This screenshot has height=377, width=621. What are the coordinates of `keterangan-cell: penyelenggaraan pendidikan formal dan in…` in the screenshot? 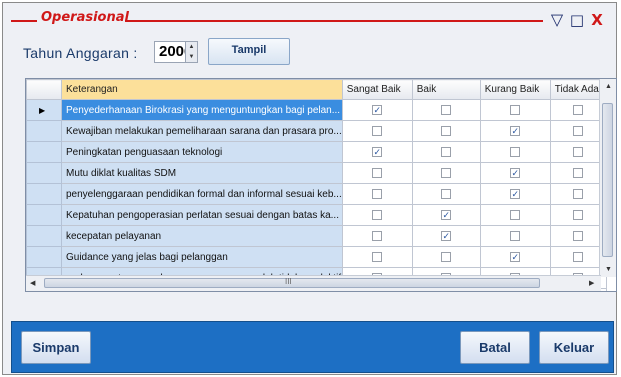 It's located at (202, 194).